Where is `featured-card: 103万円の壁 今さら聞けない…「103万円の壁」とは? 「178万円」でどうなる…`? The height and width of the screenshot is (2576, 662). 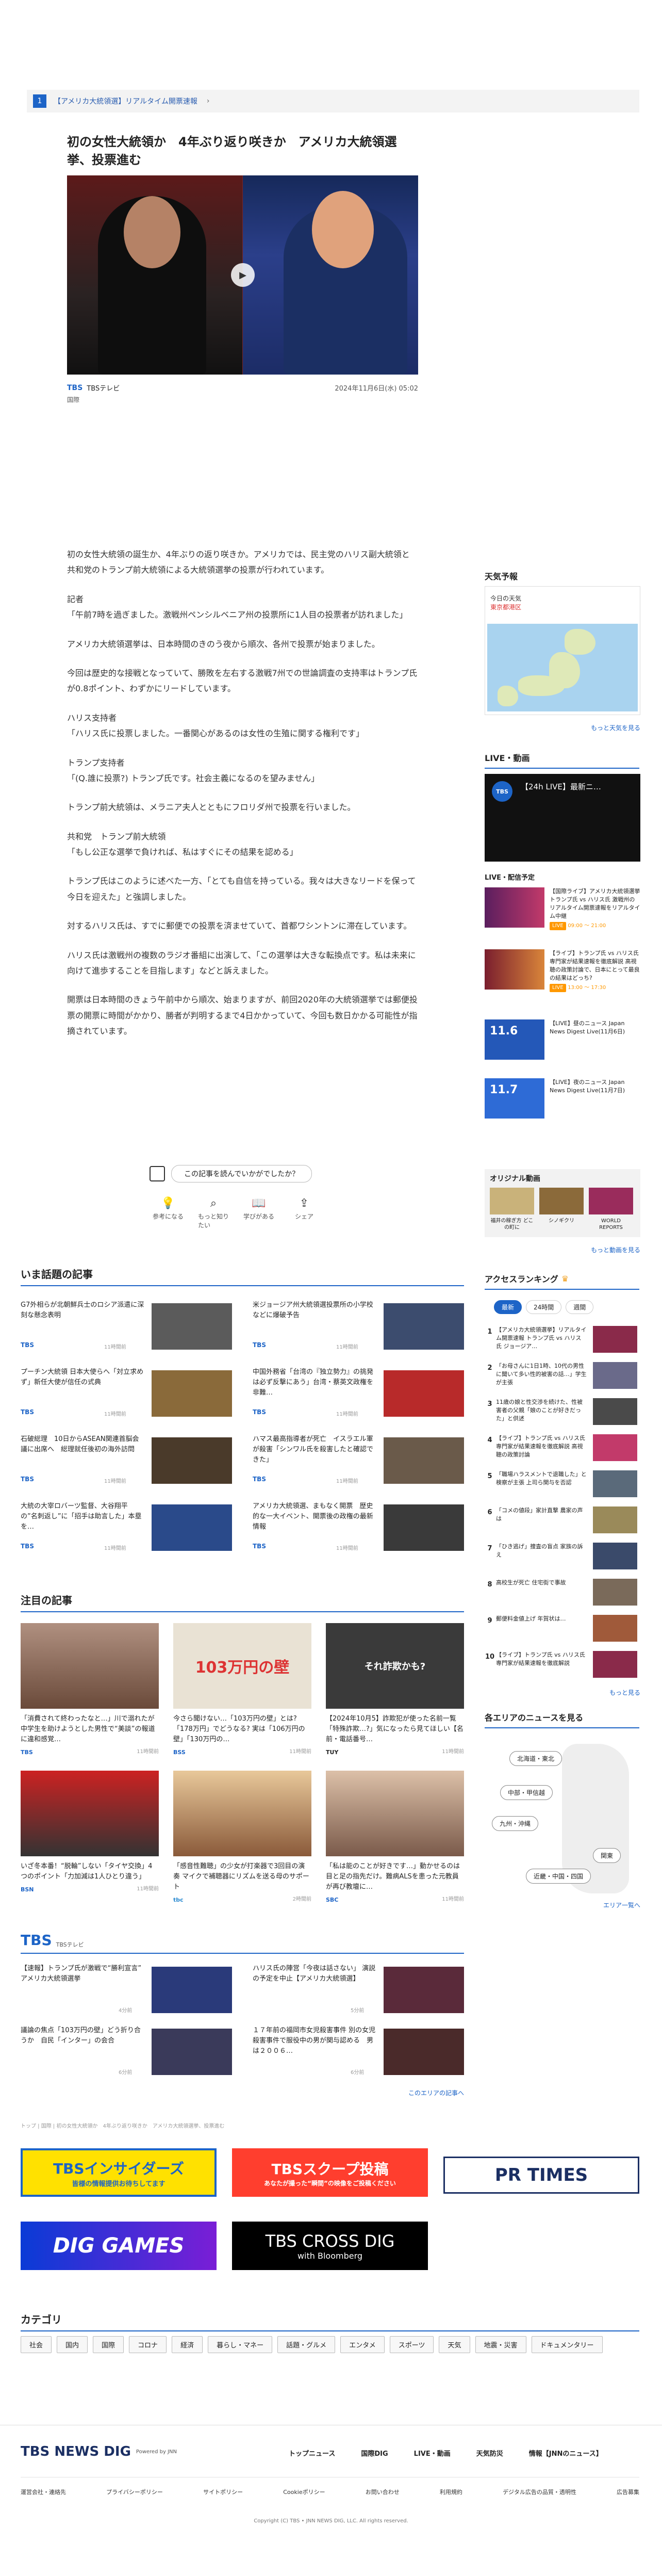
featured-card: 103万円の壁 今さら聞けない…「103万円の壁」とは? 「178万円」でどうなる… is located at coordinates (242, 1689).